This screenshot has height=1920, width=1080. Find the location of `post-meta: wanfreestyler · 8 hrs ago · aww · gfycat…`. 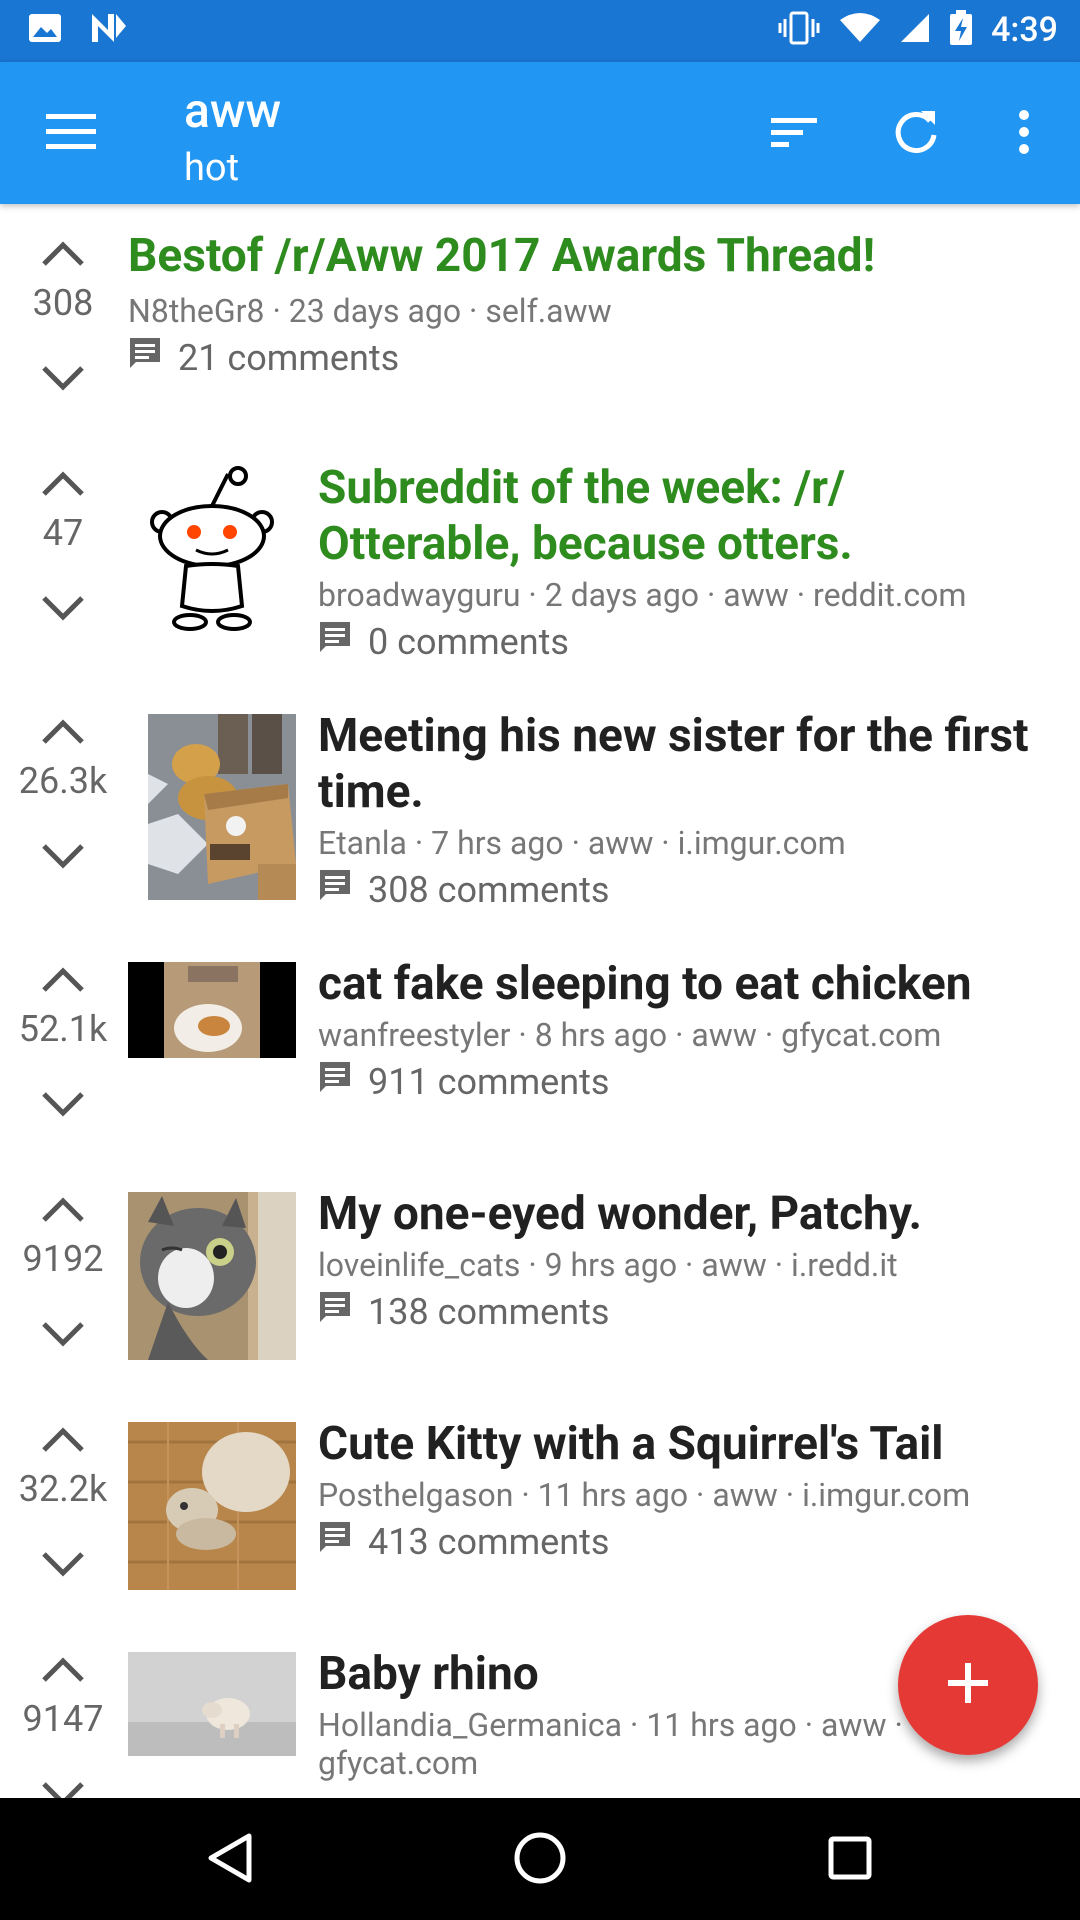

post-meta: wanfreestyler · 8 hrs ago · aww · gfycat… is located at coordinates (630, 1035).